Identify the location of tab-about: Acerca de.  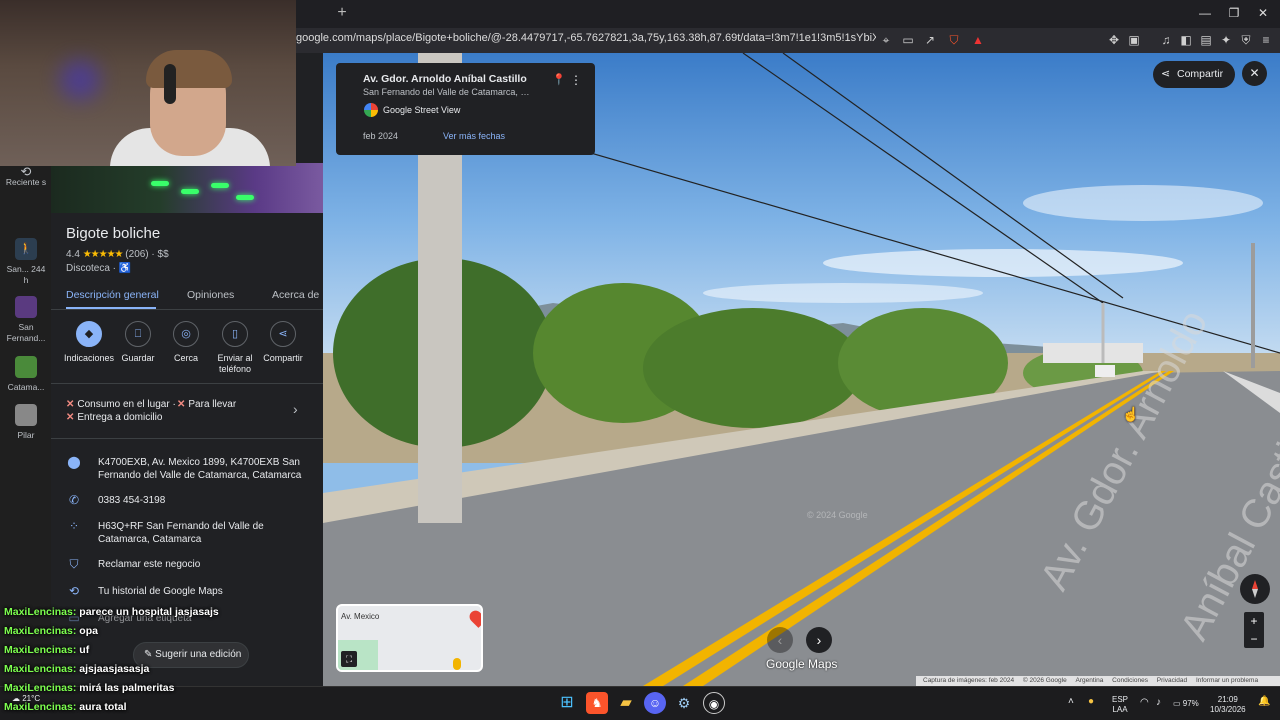
(295, 295).